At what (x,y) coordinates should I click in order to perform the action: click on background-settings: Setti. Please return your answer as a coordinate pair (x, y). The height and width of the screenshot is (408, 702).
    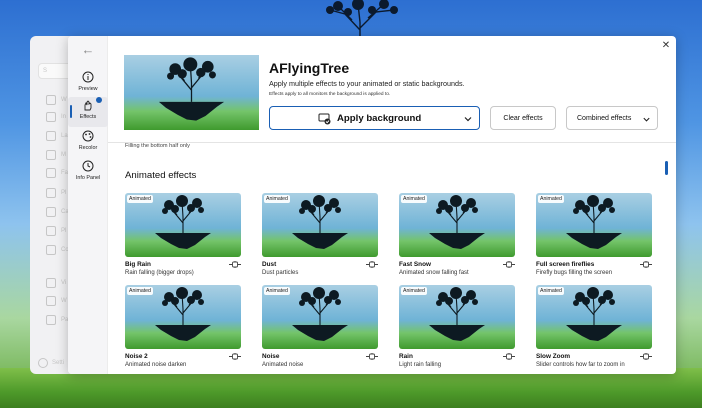
    Looking at the image, I should click on (51, 363).